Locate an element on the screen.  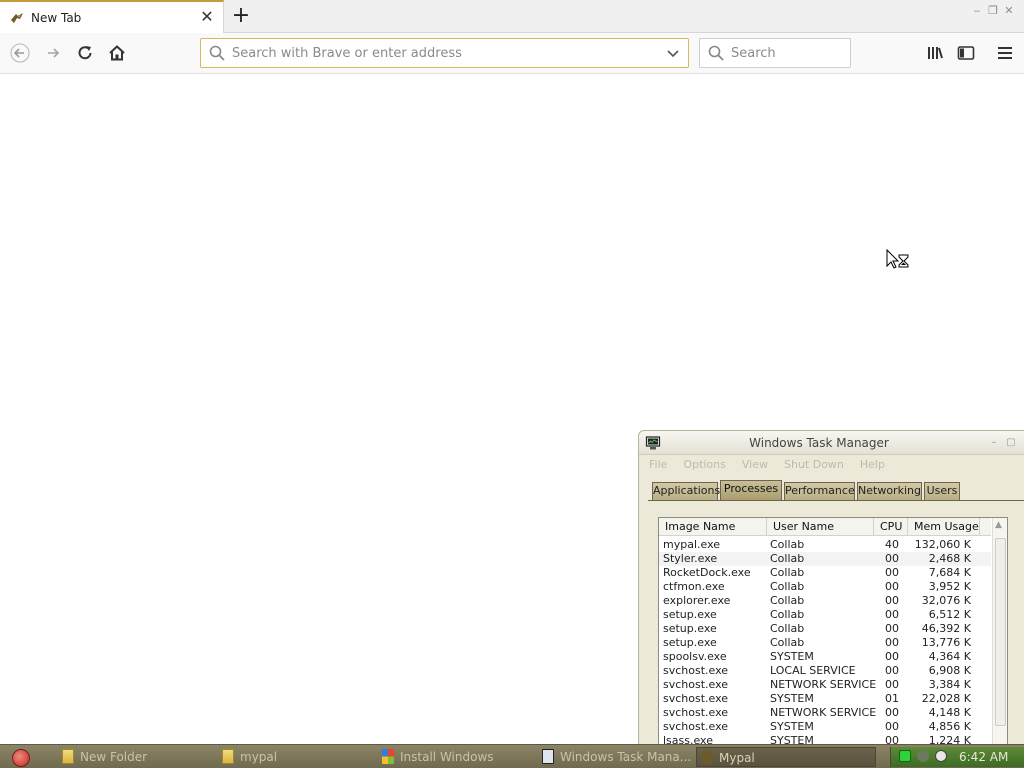
taskbar-item-install-windows: Install Windows is located at coordinates (453, 757).